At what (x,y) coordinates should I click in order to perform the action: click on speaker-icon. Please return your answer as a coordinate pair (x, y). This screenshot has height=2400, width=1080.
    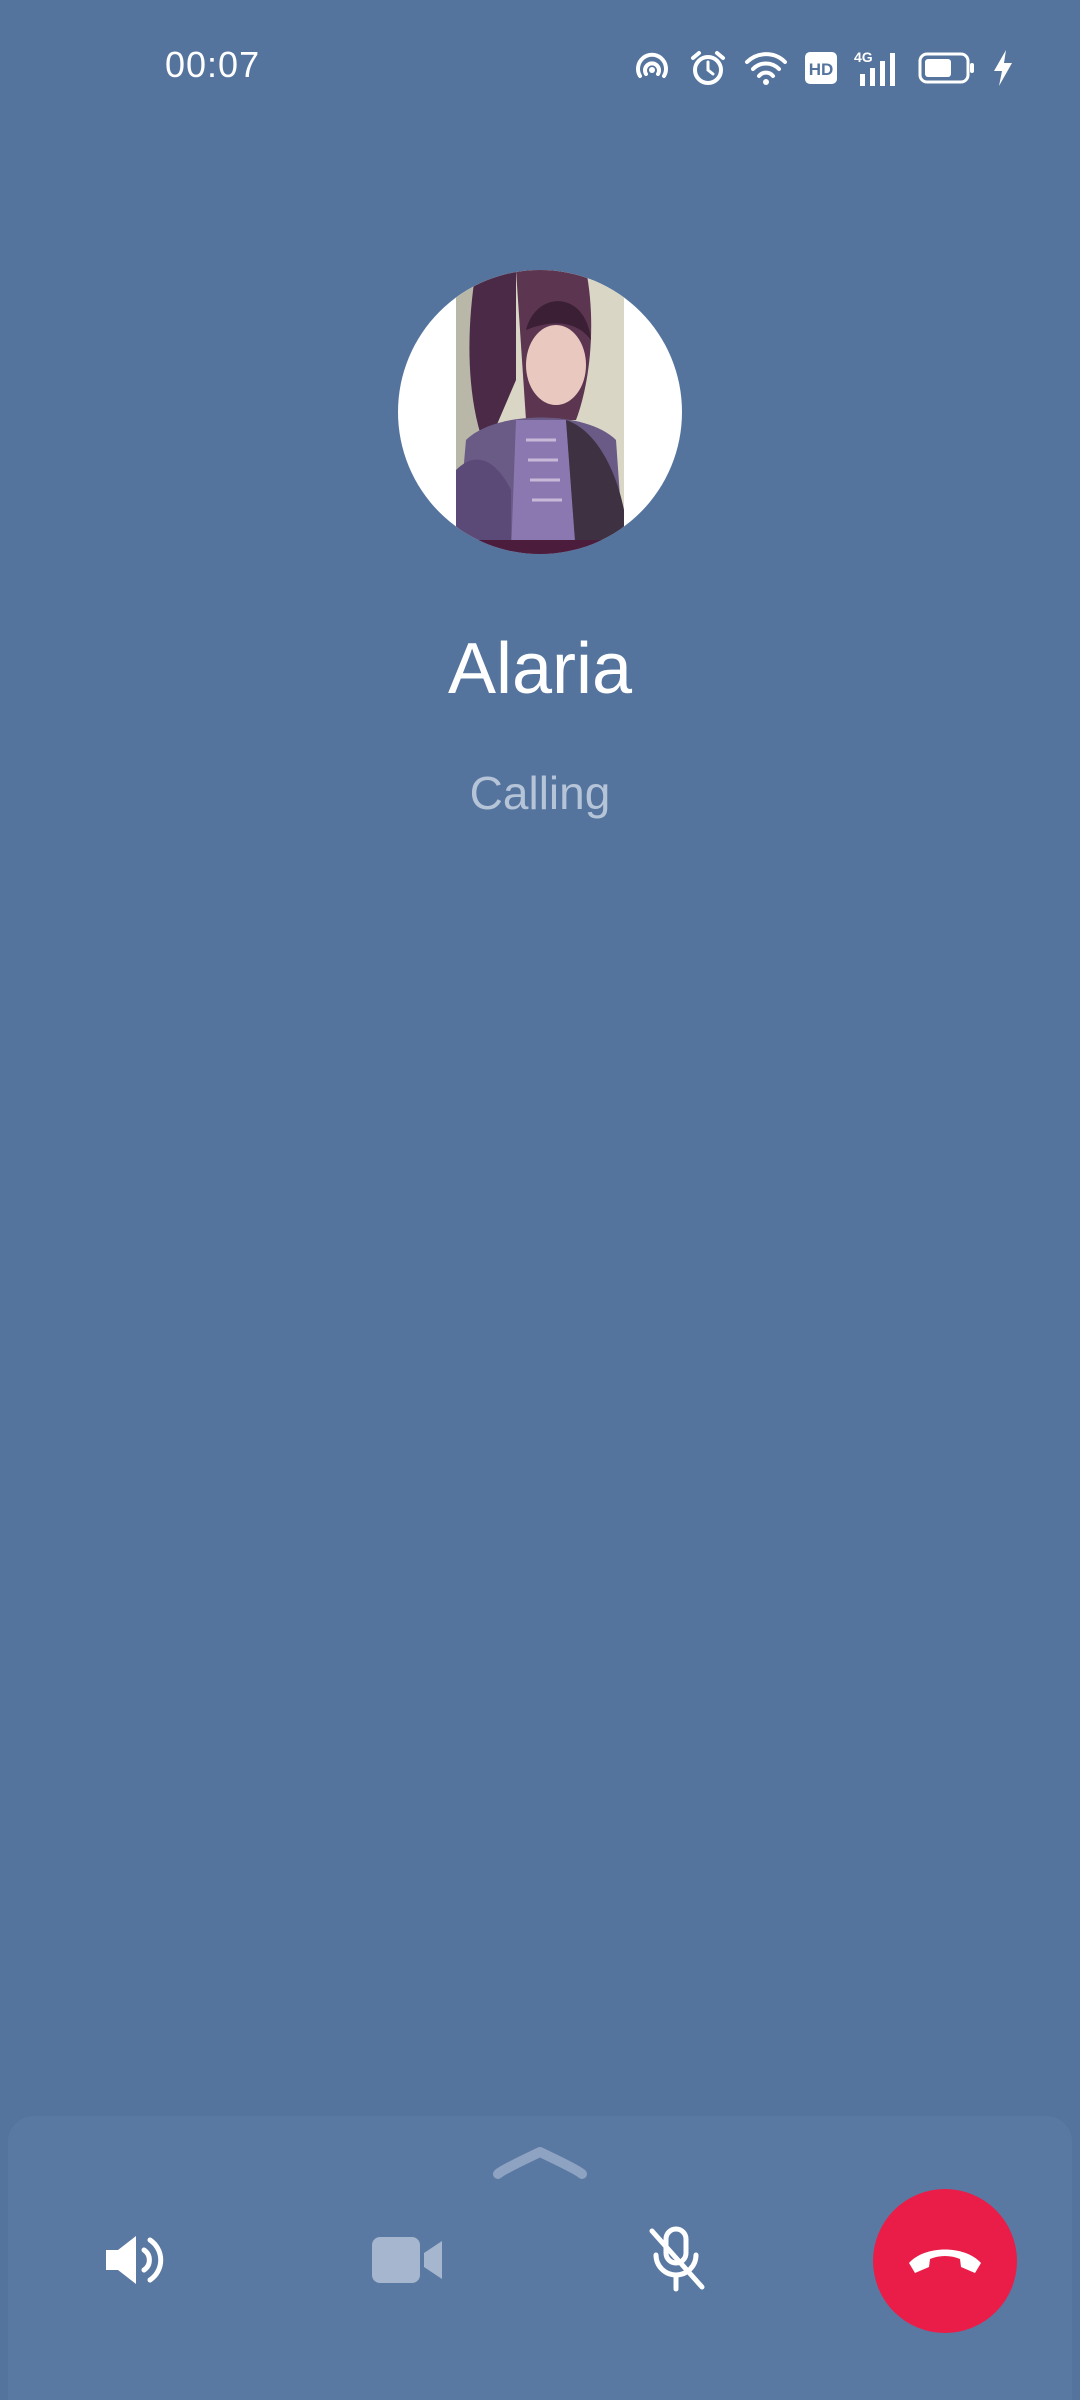
    Looking at the image, I should click on (135, 2260).